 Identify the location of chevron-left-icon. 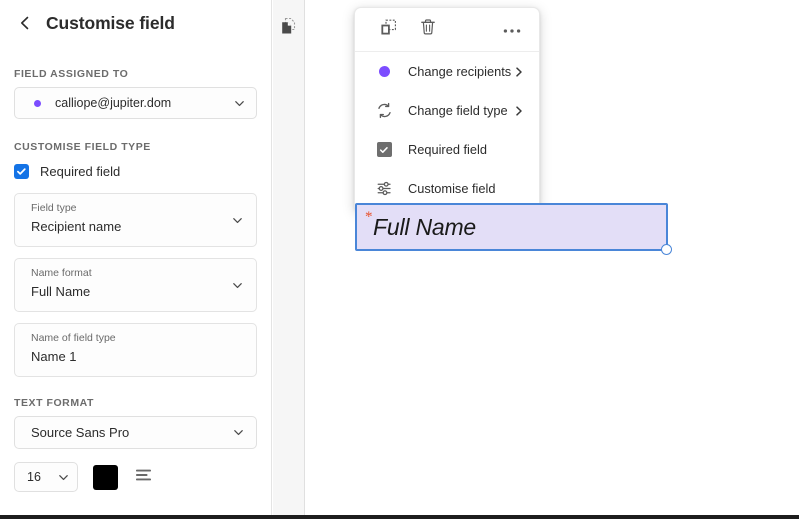
(25, 23).